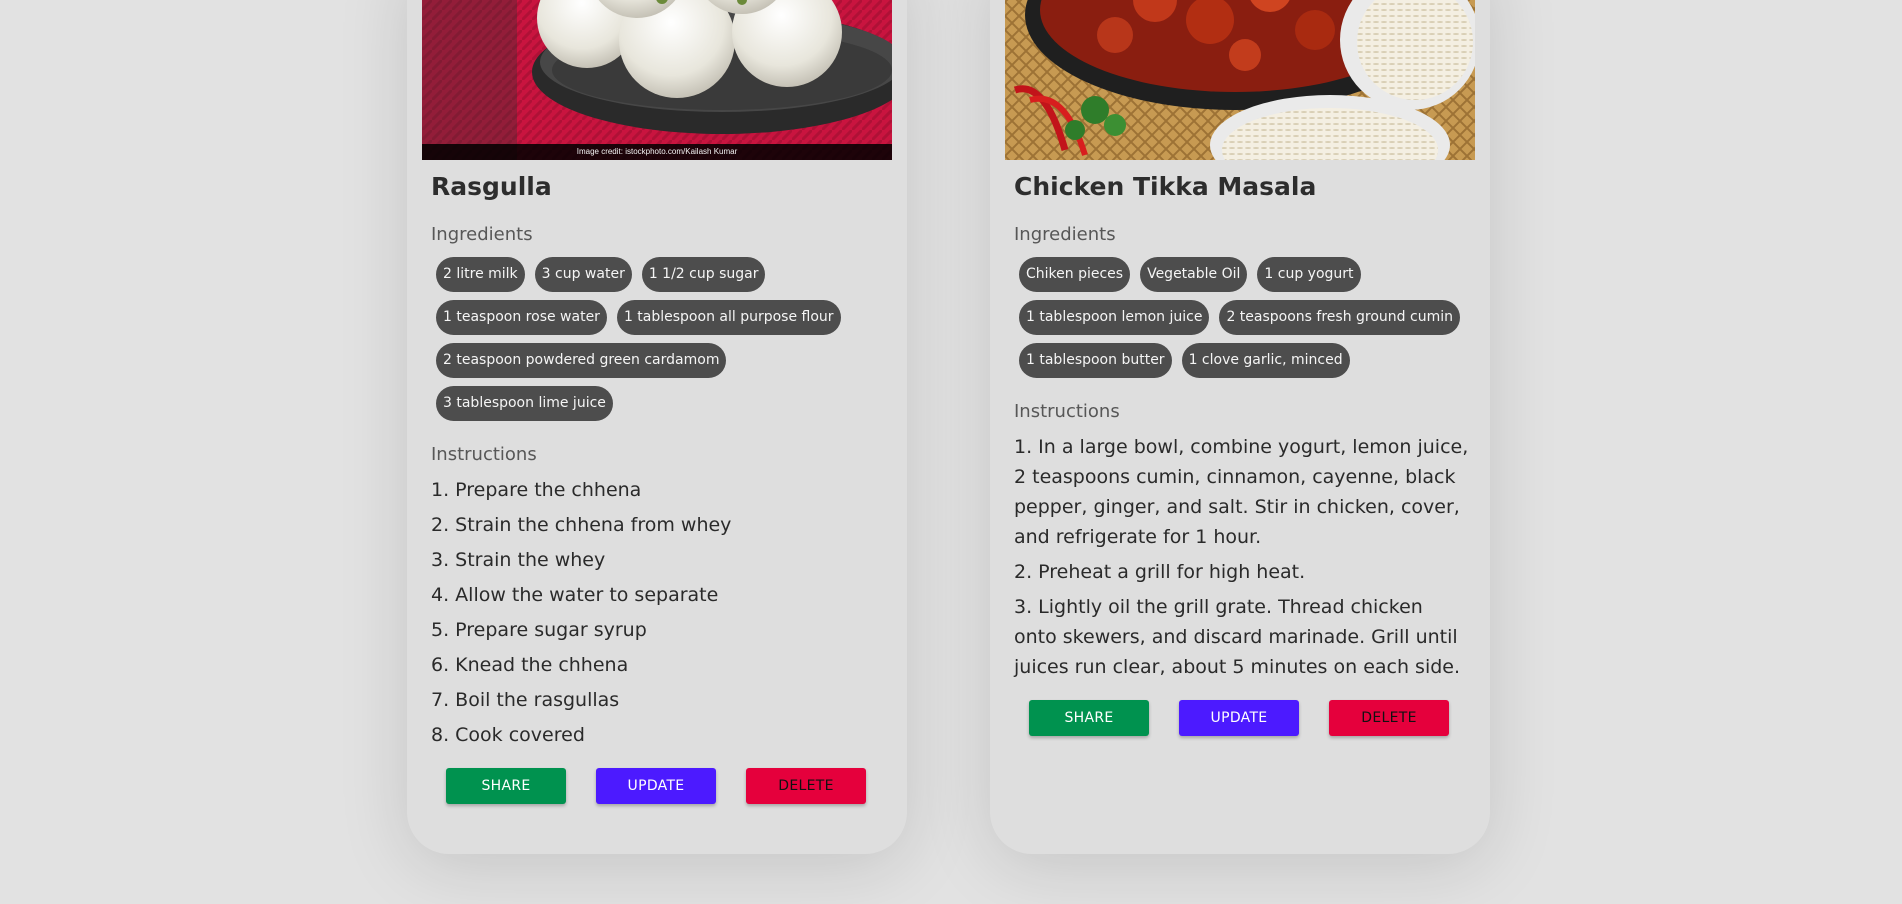  What do you see at coordinates (1194, 274) in the screenshot?
I see `ingredient-chip: Vegetable Oil` at bounding box center [1194, 274].